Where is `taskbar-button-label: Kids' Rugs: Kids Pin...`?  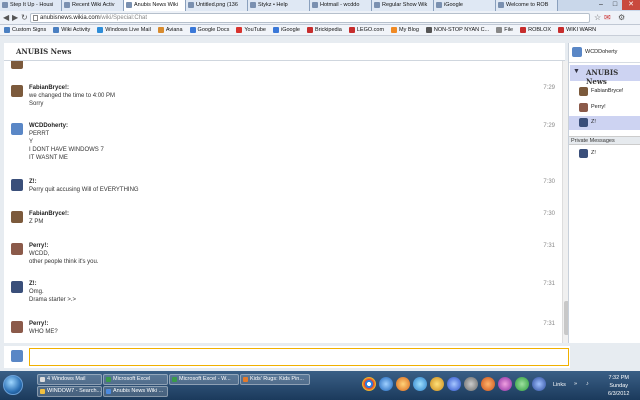 taskbar-button-label: Kids' Rugs: Kids Pin... is located at coordinates (277, 379).